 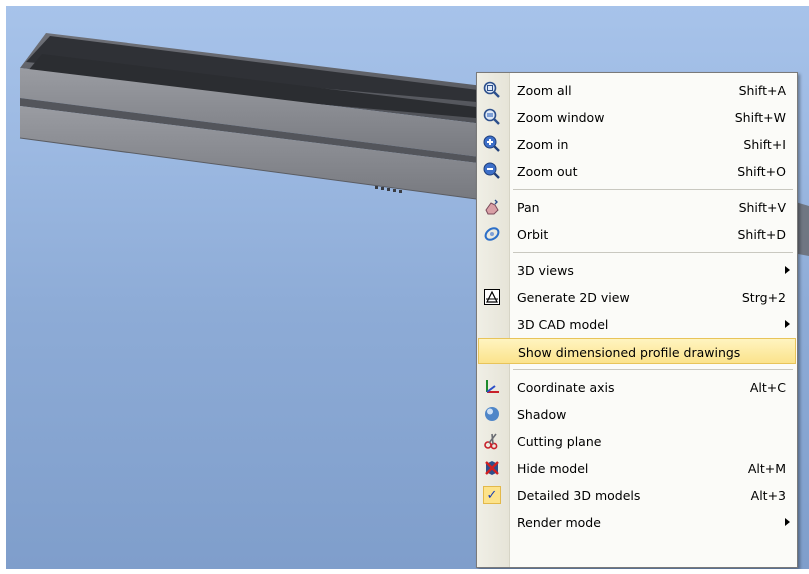 What do you see at coordinates (579, 495) in the screenshot?
I see `menu-item-label: Detailed 3D models` at bounding box center [579, 495].